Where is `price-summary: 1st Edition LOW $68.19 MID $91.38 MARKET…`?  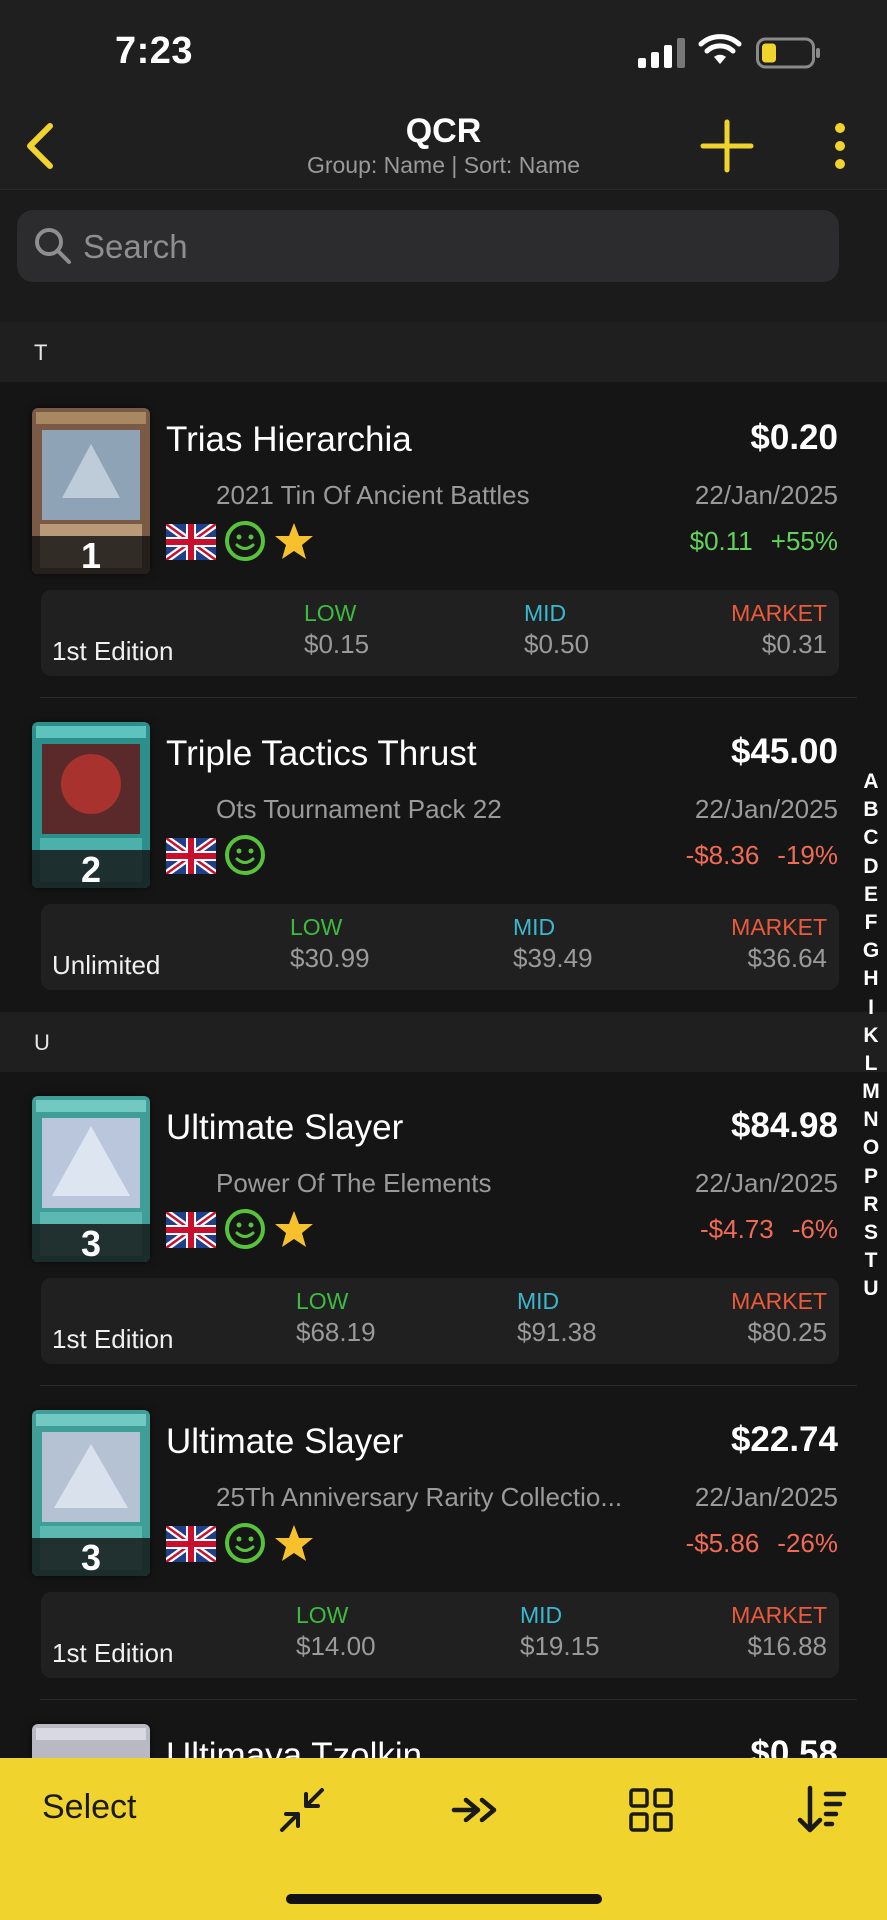
price-summary: 1st Edition LOW $68.19 MID $91.38 MARKET… is located at coordinates (440, 1321).